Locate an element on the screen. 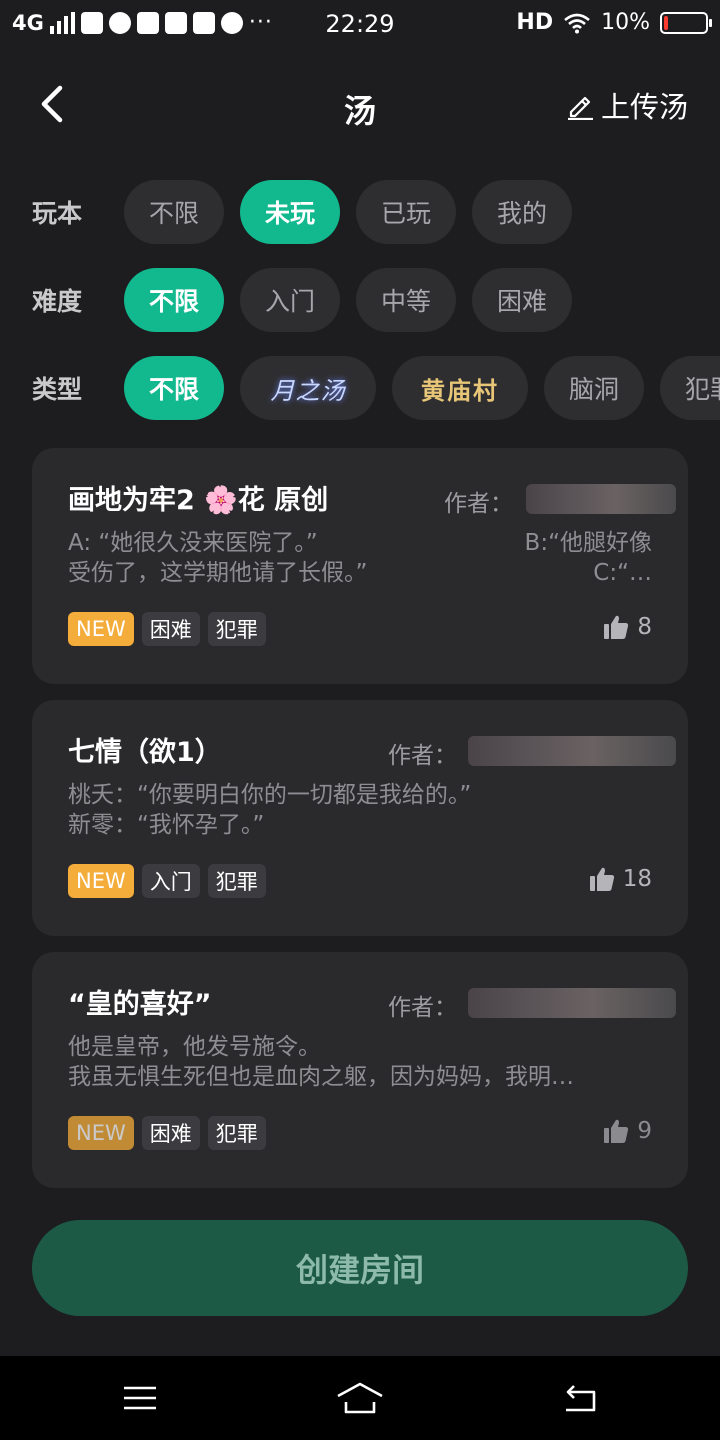  filter-play-label: 玩本 is located at coordinates (57, 213).